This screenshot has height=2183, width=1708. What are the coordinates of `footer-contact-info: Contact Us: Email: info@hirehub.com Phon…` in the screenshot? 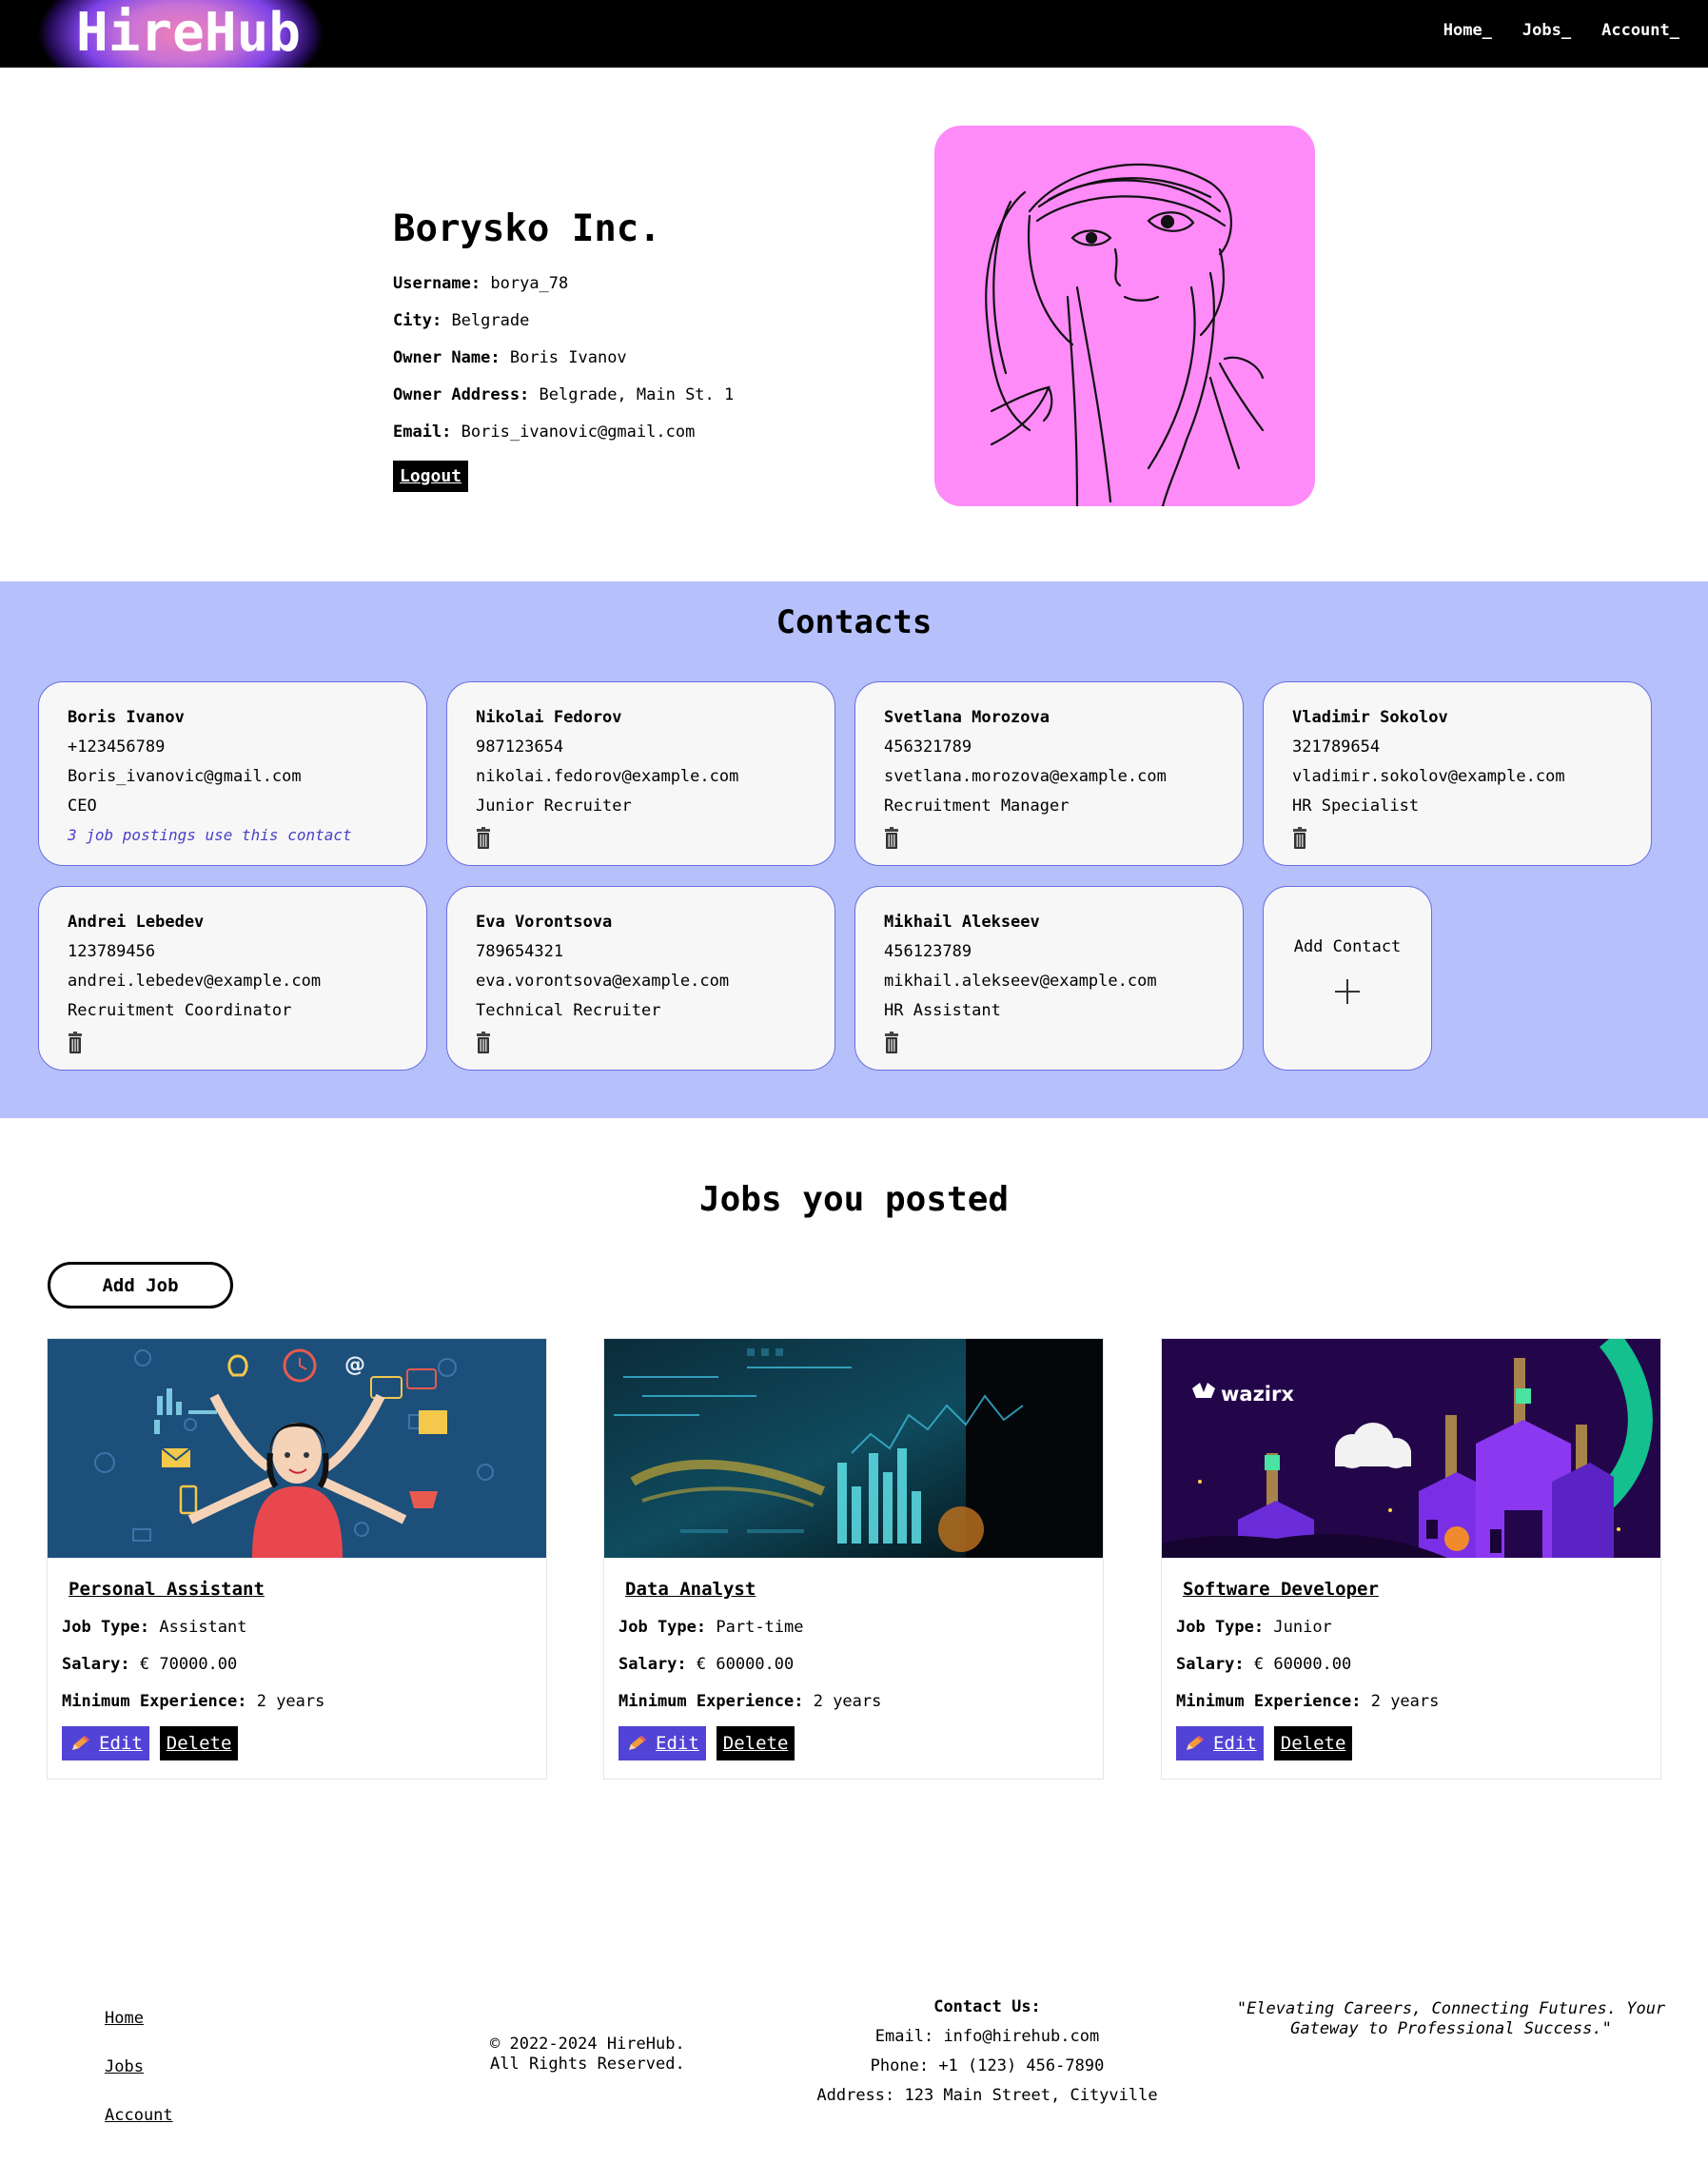 It's located at (988, 2052).